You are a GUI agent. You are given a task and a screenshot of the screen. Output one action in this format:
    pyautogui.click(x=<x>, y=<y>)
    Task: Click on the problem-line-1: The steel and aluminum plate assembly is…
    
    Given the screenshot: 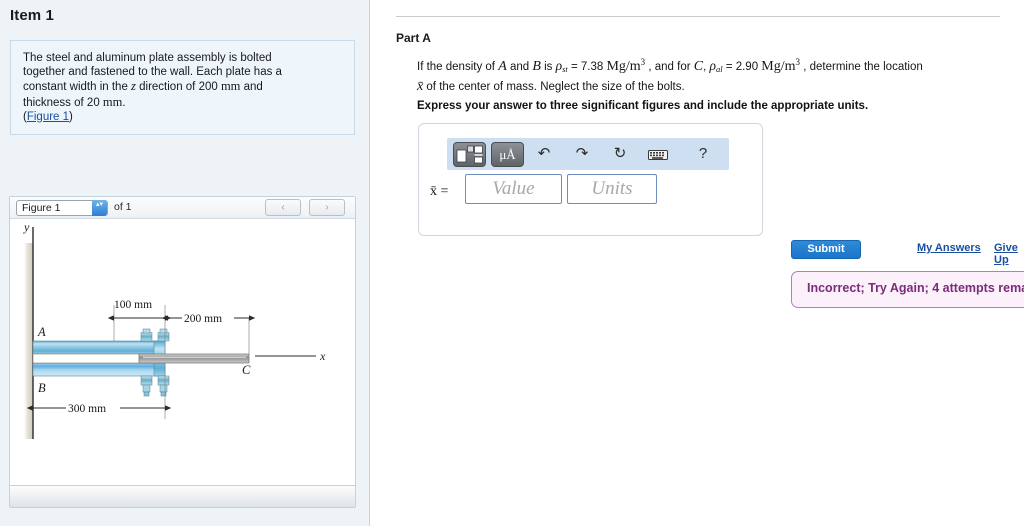 What is the action you would take?
    pyautogui.click(x=147, y=58)
    